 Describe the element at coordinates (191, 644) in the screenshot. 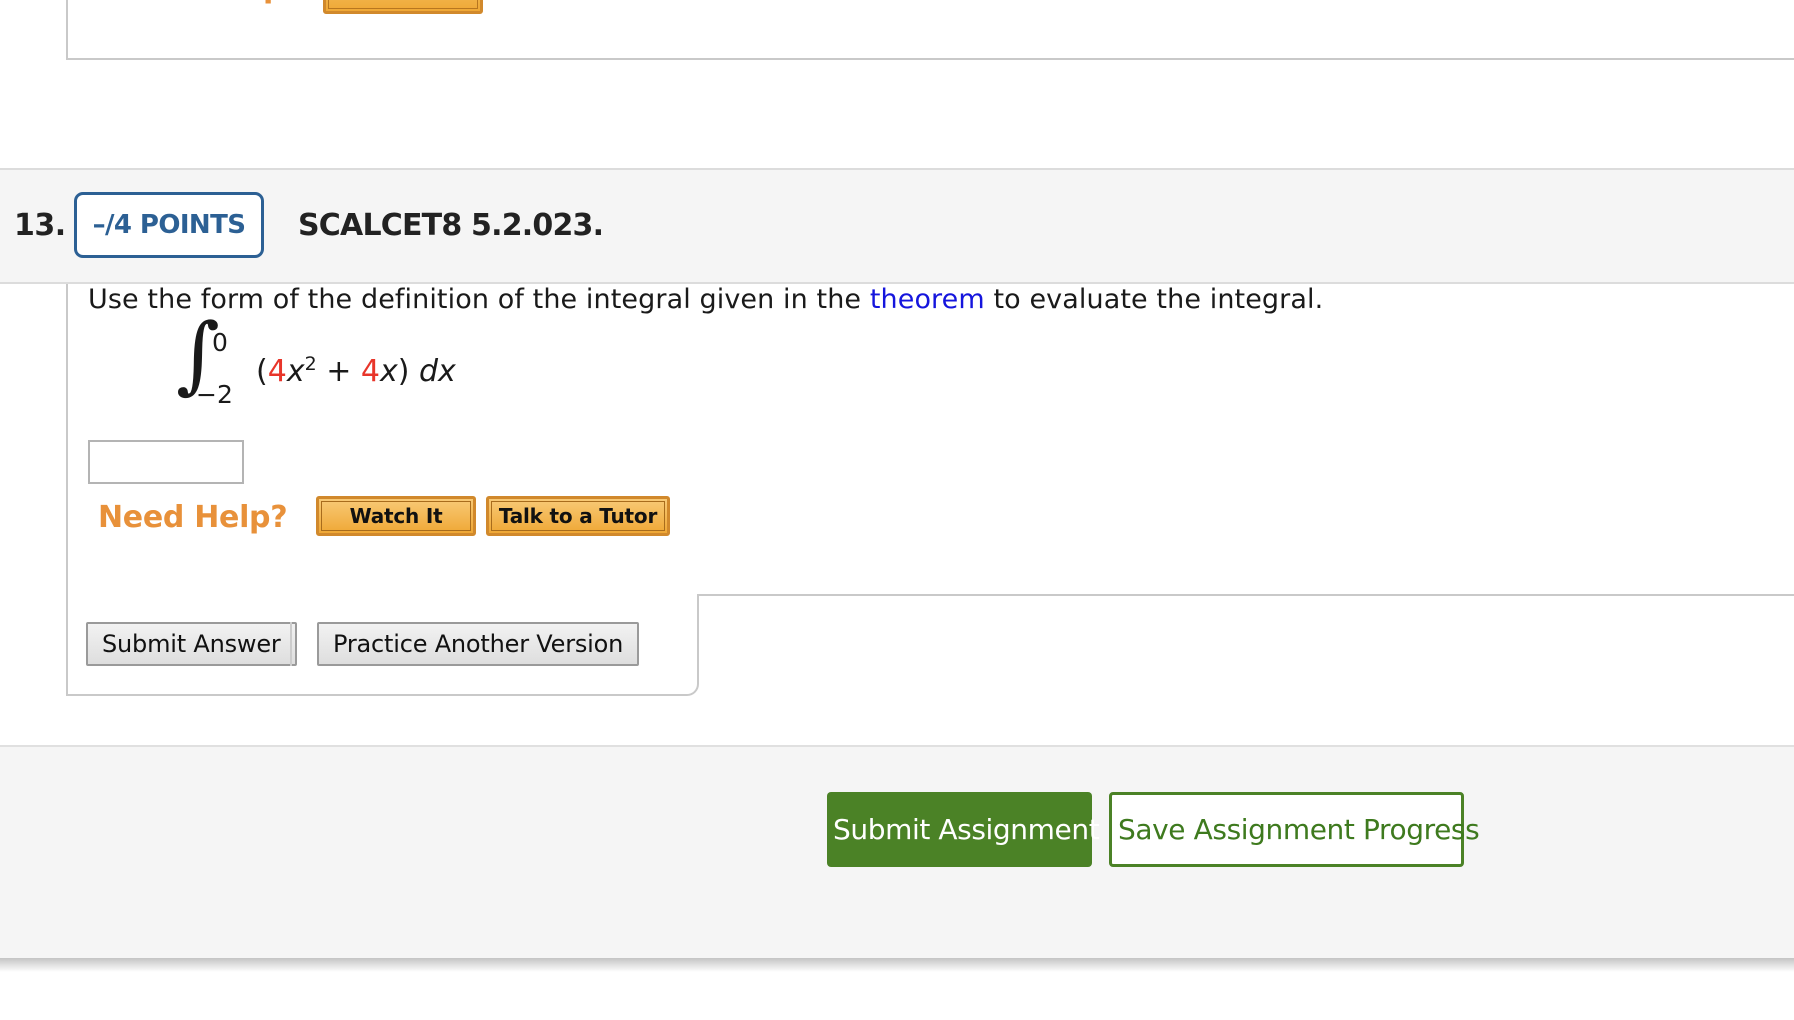

I see `submit-answer-button: Submit Answer` at that location.